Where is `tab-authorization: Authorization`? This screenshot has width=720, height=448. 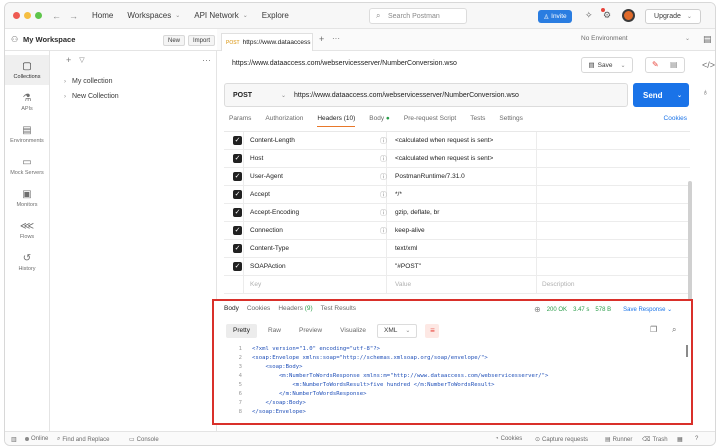
tab-authorization: Authorization is located at coordinates (284, 121).